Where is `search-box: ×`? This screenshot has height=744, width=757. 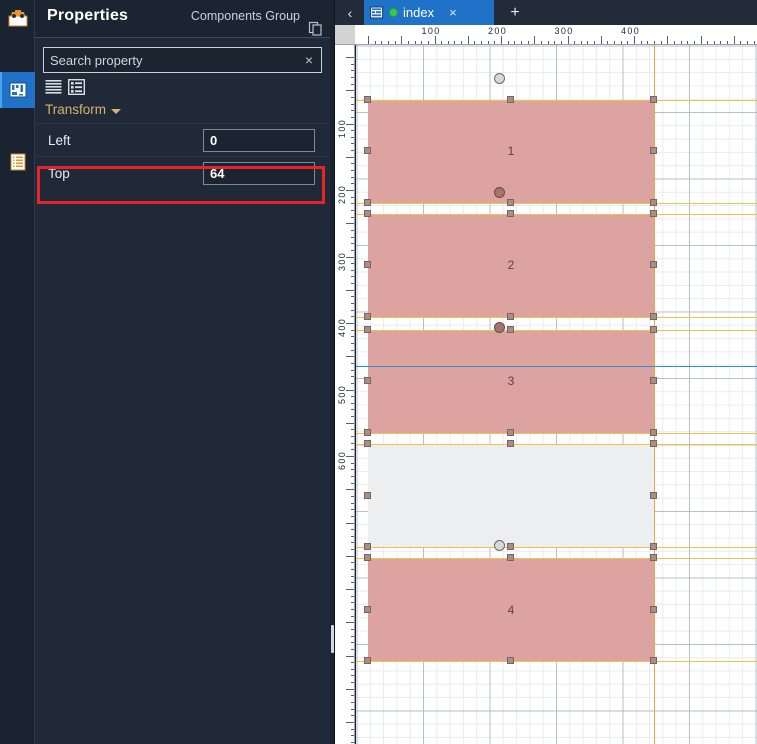
search-box: × is located at coordinates (182, 60).